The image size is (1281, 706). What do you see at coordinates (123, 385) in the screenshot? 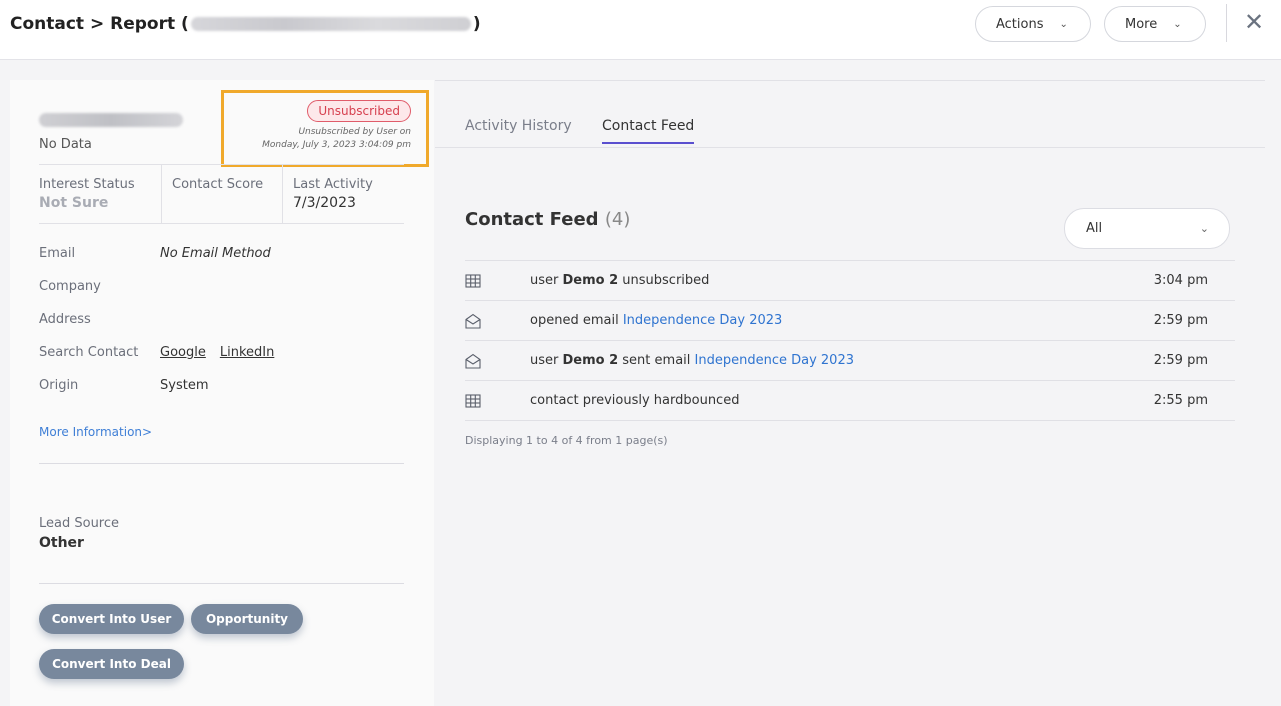
I see `origin-row: Origin System` at bounding box center [123, 385].